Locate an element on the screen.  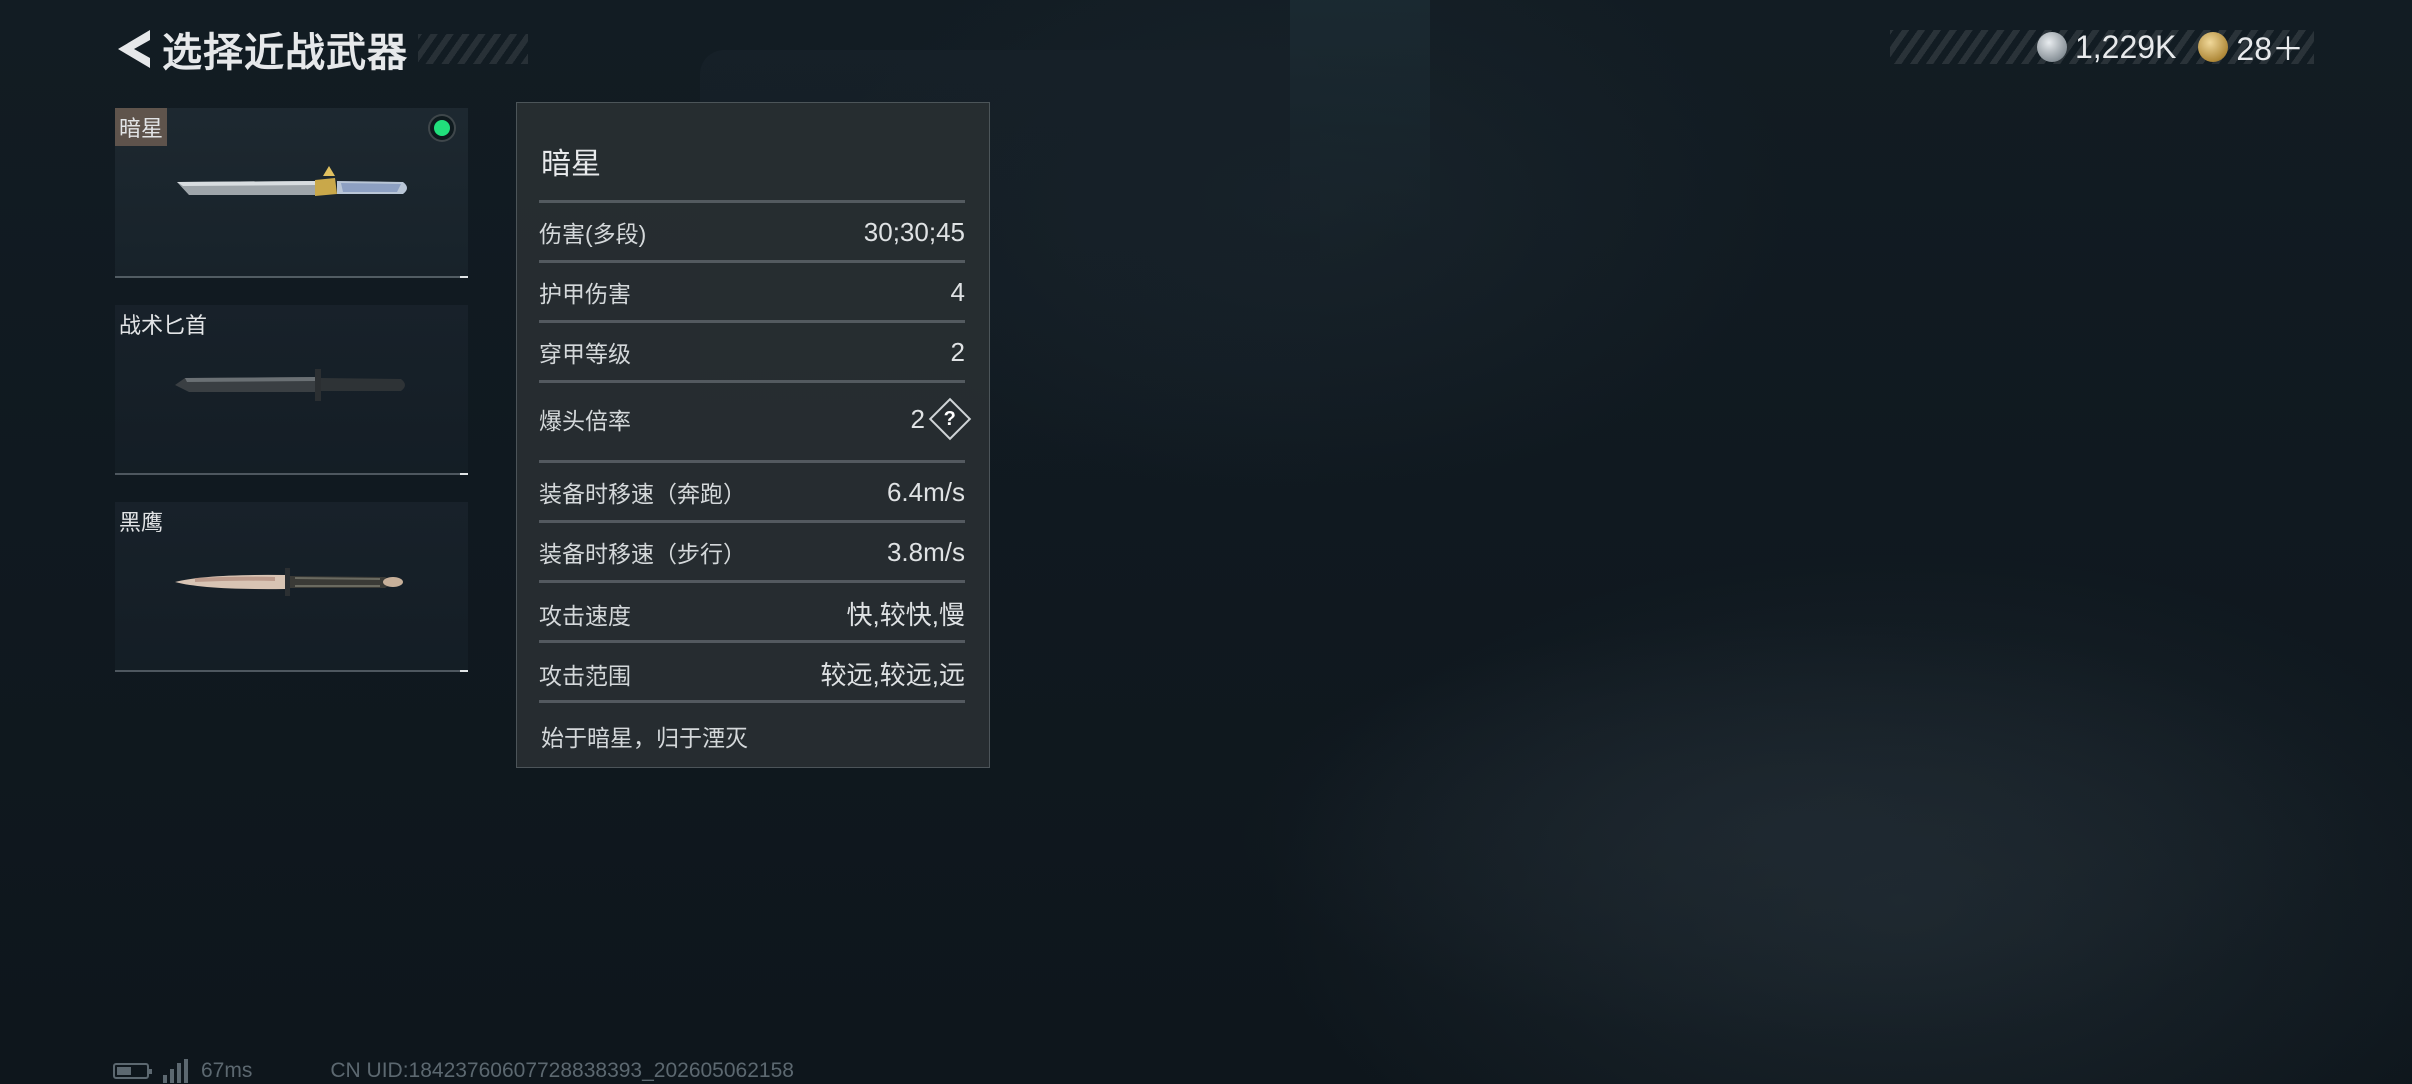
stat-label: 伤害(多段) is located at coordinates (593, 234).